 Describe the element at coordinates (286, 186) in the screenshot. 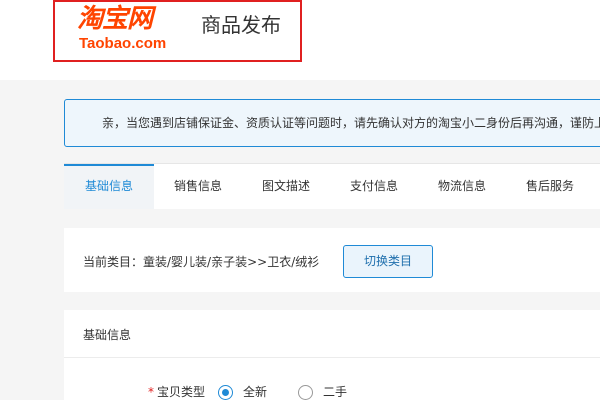

I see `tab-description: 图文描述` at that location.